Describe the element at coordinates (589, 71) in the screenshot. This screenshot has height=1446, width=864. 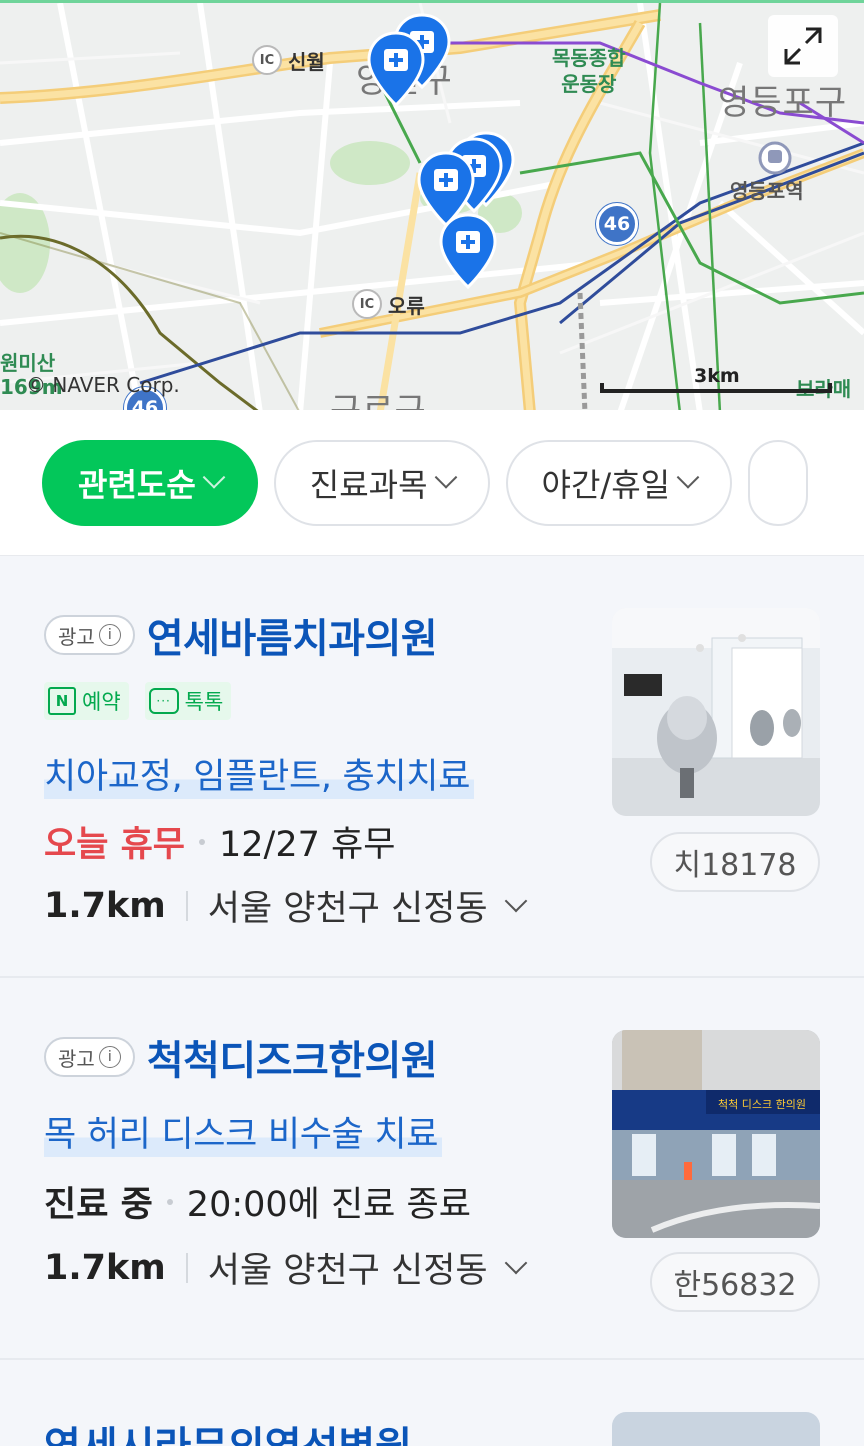
I see `poi-mokdong-stadium: 목동종합 운동장` at that location.